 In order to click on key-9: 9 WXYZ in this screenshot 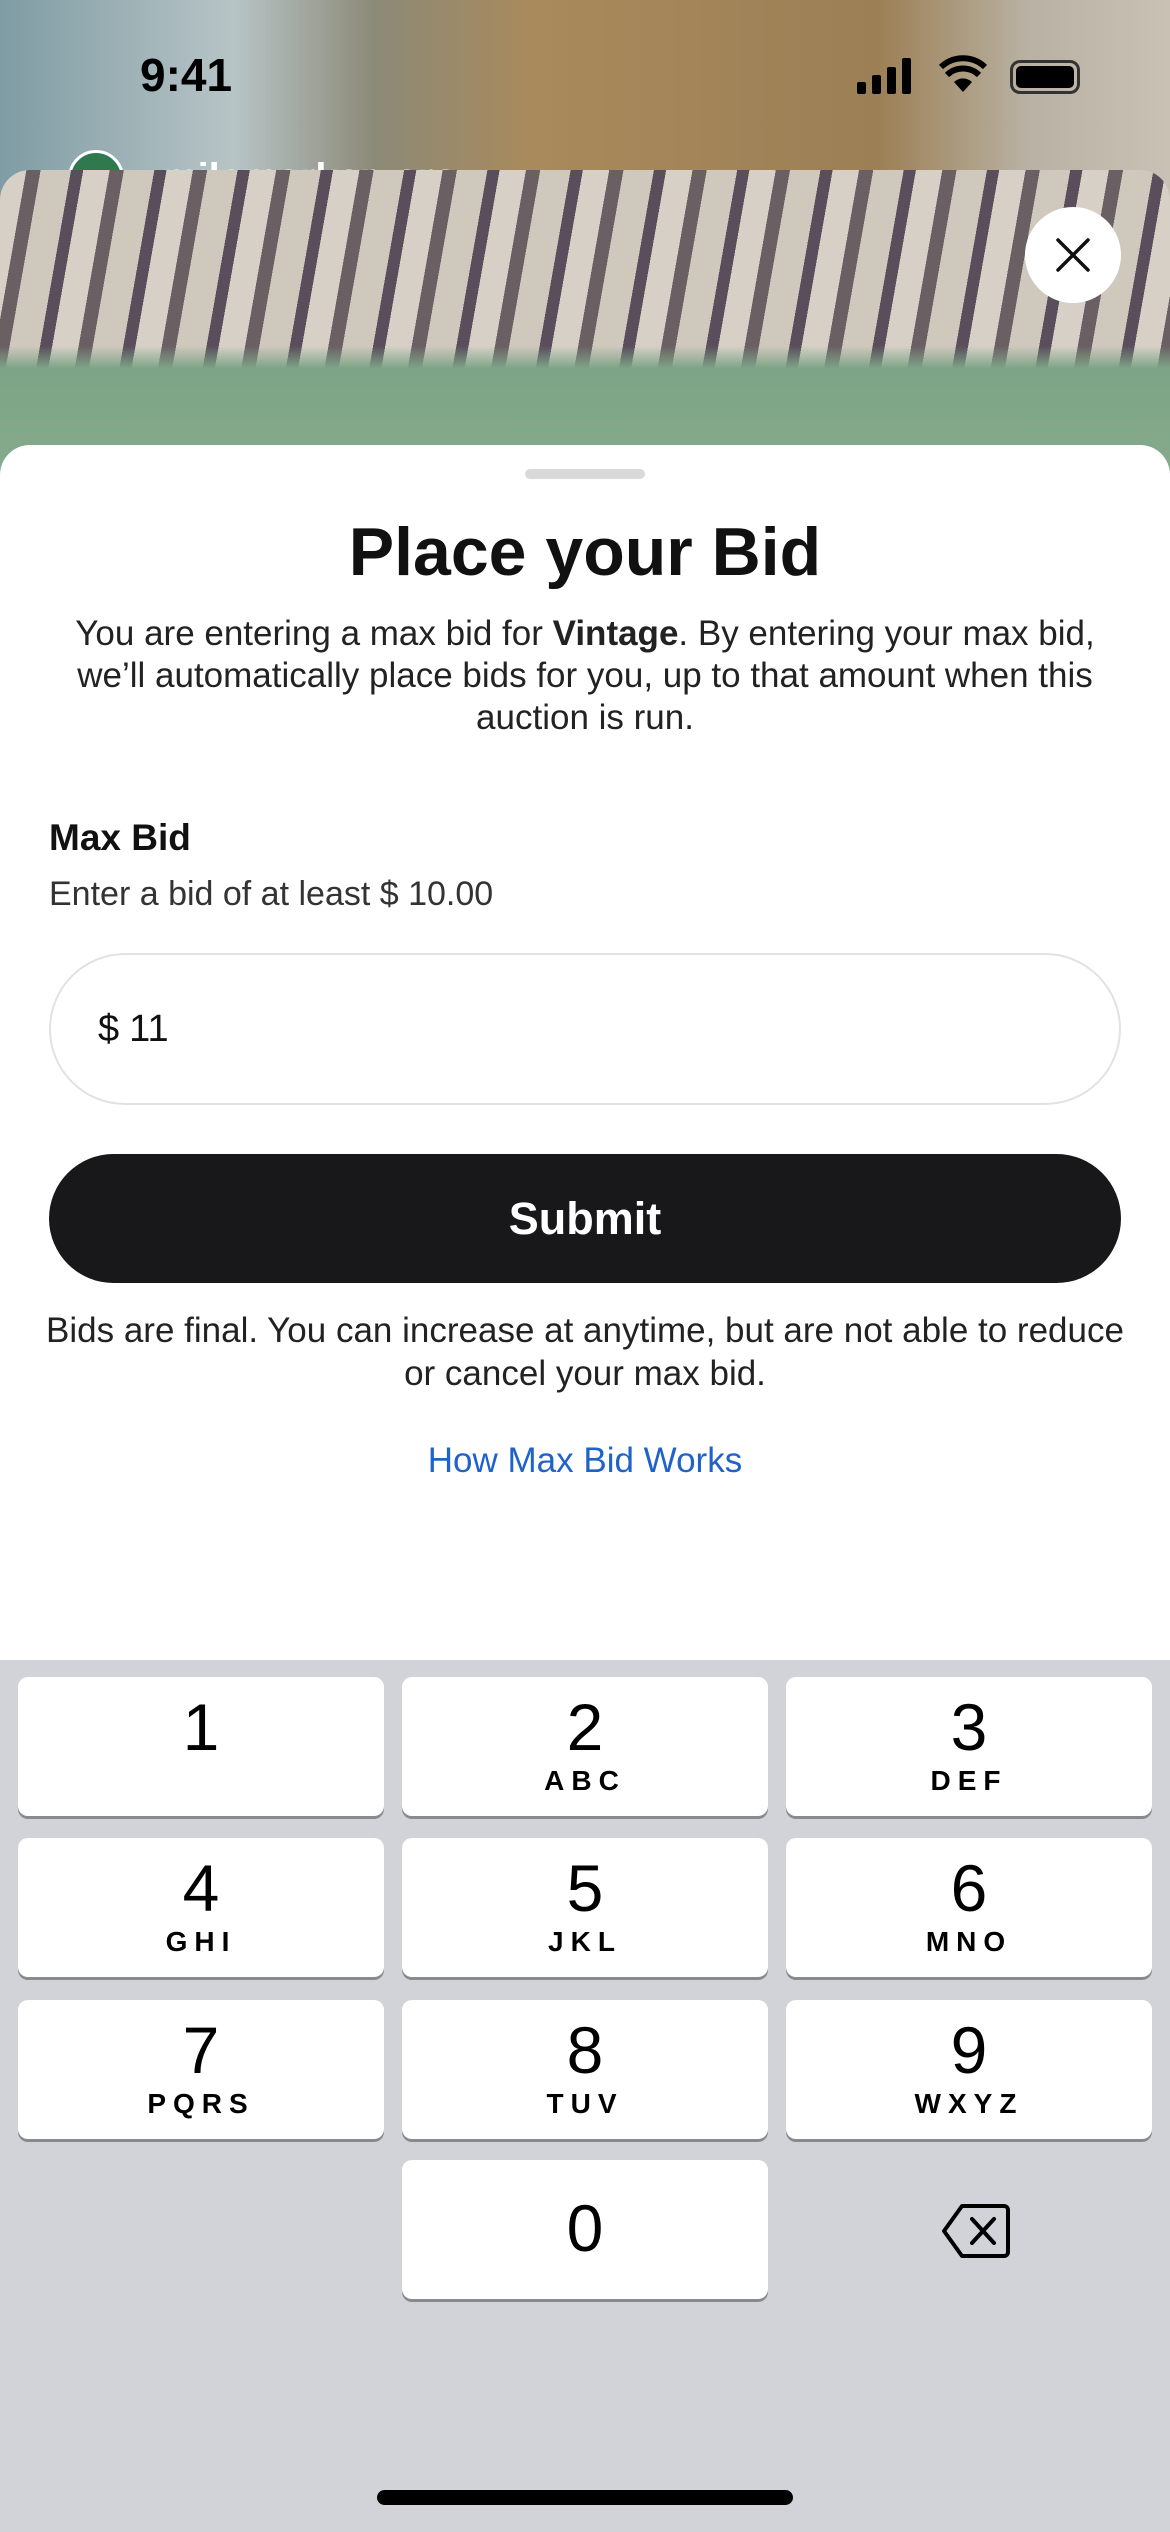, I will do `click(969, 2069)`.